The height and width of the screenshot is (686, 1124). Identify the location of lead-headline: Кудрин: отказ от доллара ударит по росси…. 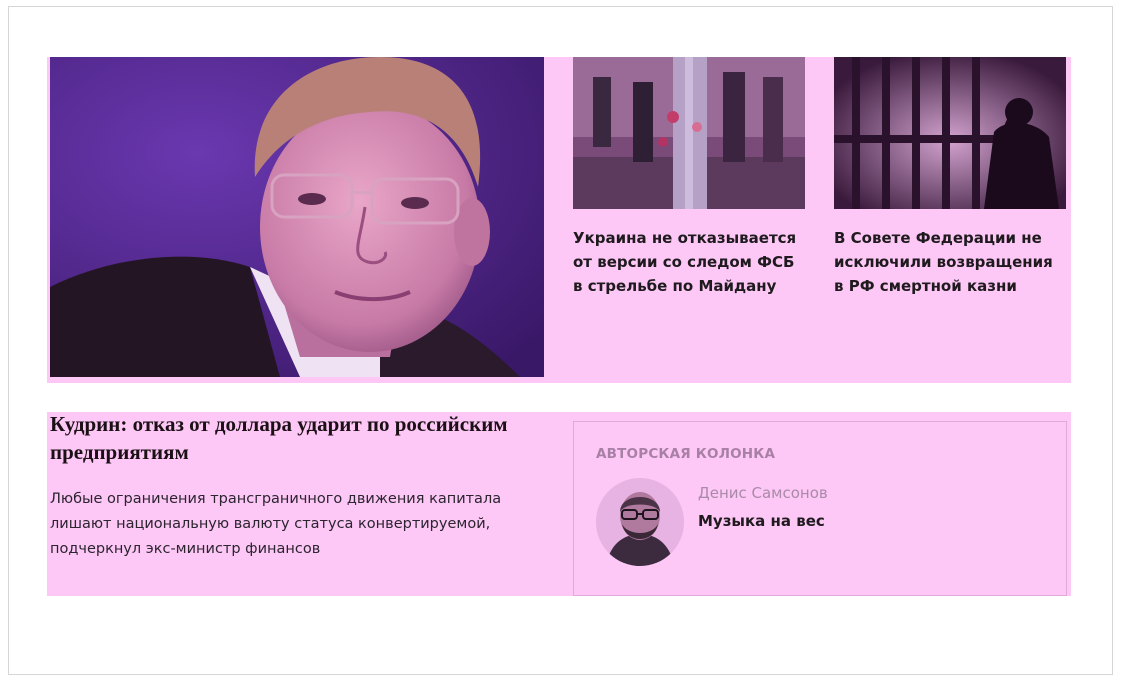
(300, 438).